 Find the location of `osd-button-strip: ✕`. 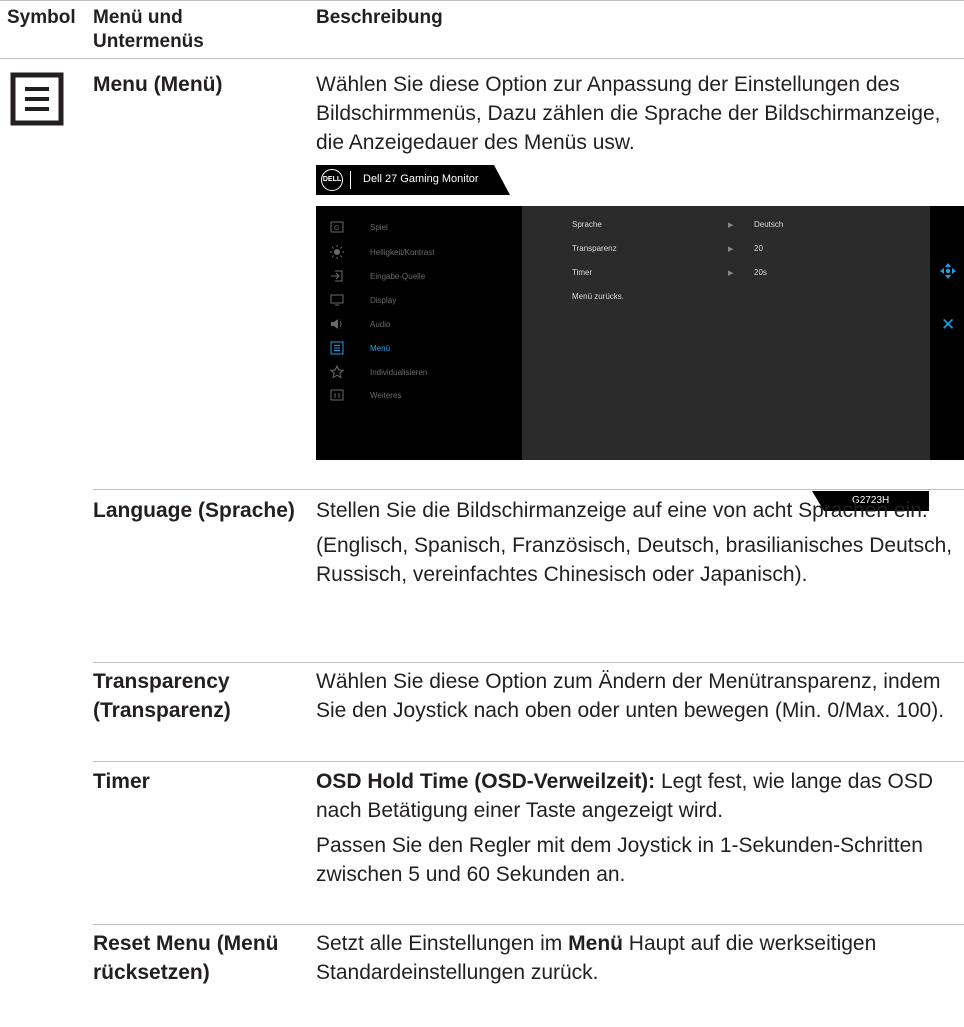

osd-button-strip: ✕ is located at coordinates (947, 333).